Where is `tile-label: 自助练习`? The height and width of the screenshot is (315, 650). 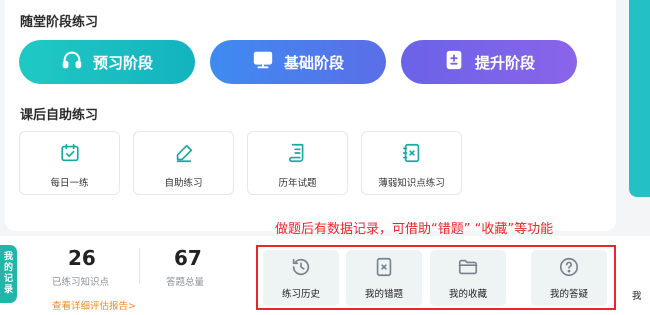
tile-label: 自助练习 is located at coordinates (183, 183).